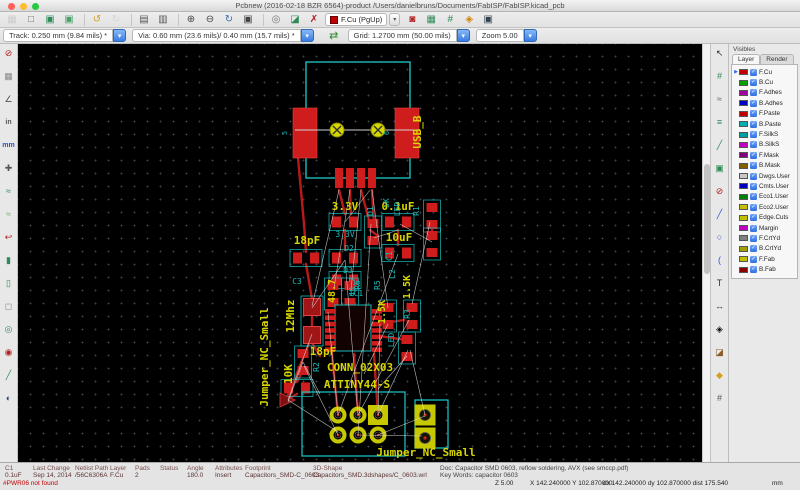 The height and width of the screenshot is (490, 800). What do you see at coordinates (765, 166) in the screenshot?
I see `layer-row-b-mask: ✓ B.Mask` at bounding box center [765, 166].